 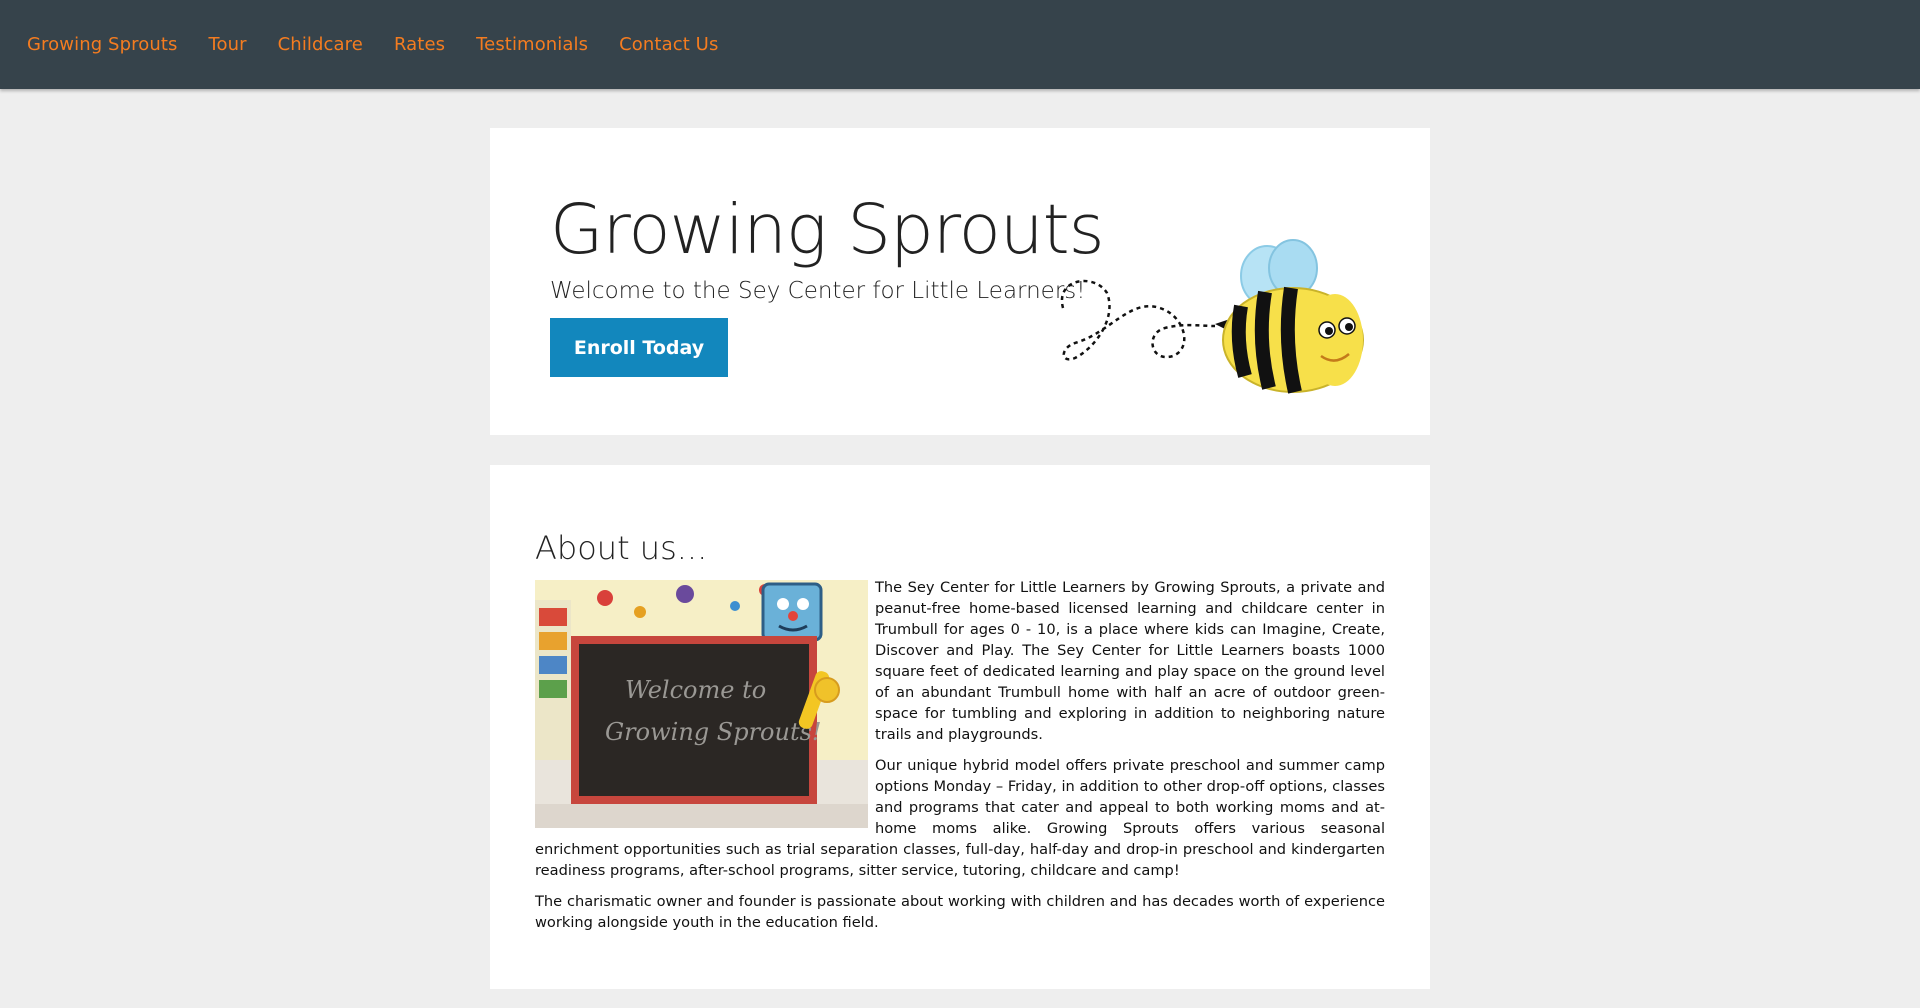 I want to click on nav-link-tour: Tour, so click(x=227, y=44).